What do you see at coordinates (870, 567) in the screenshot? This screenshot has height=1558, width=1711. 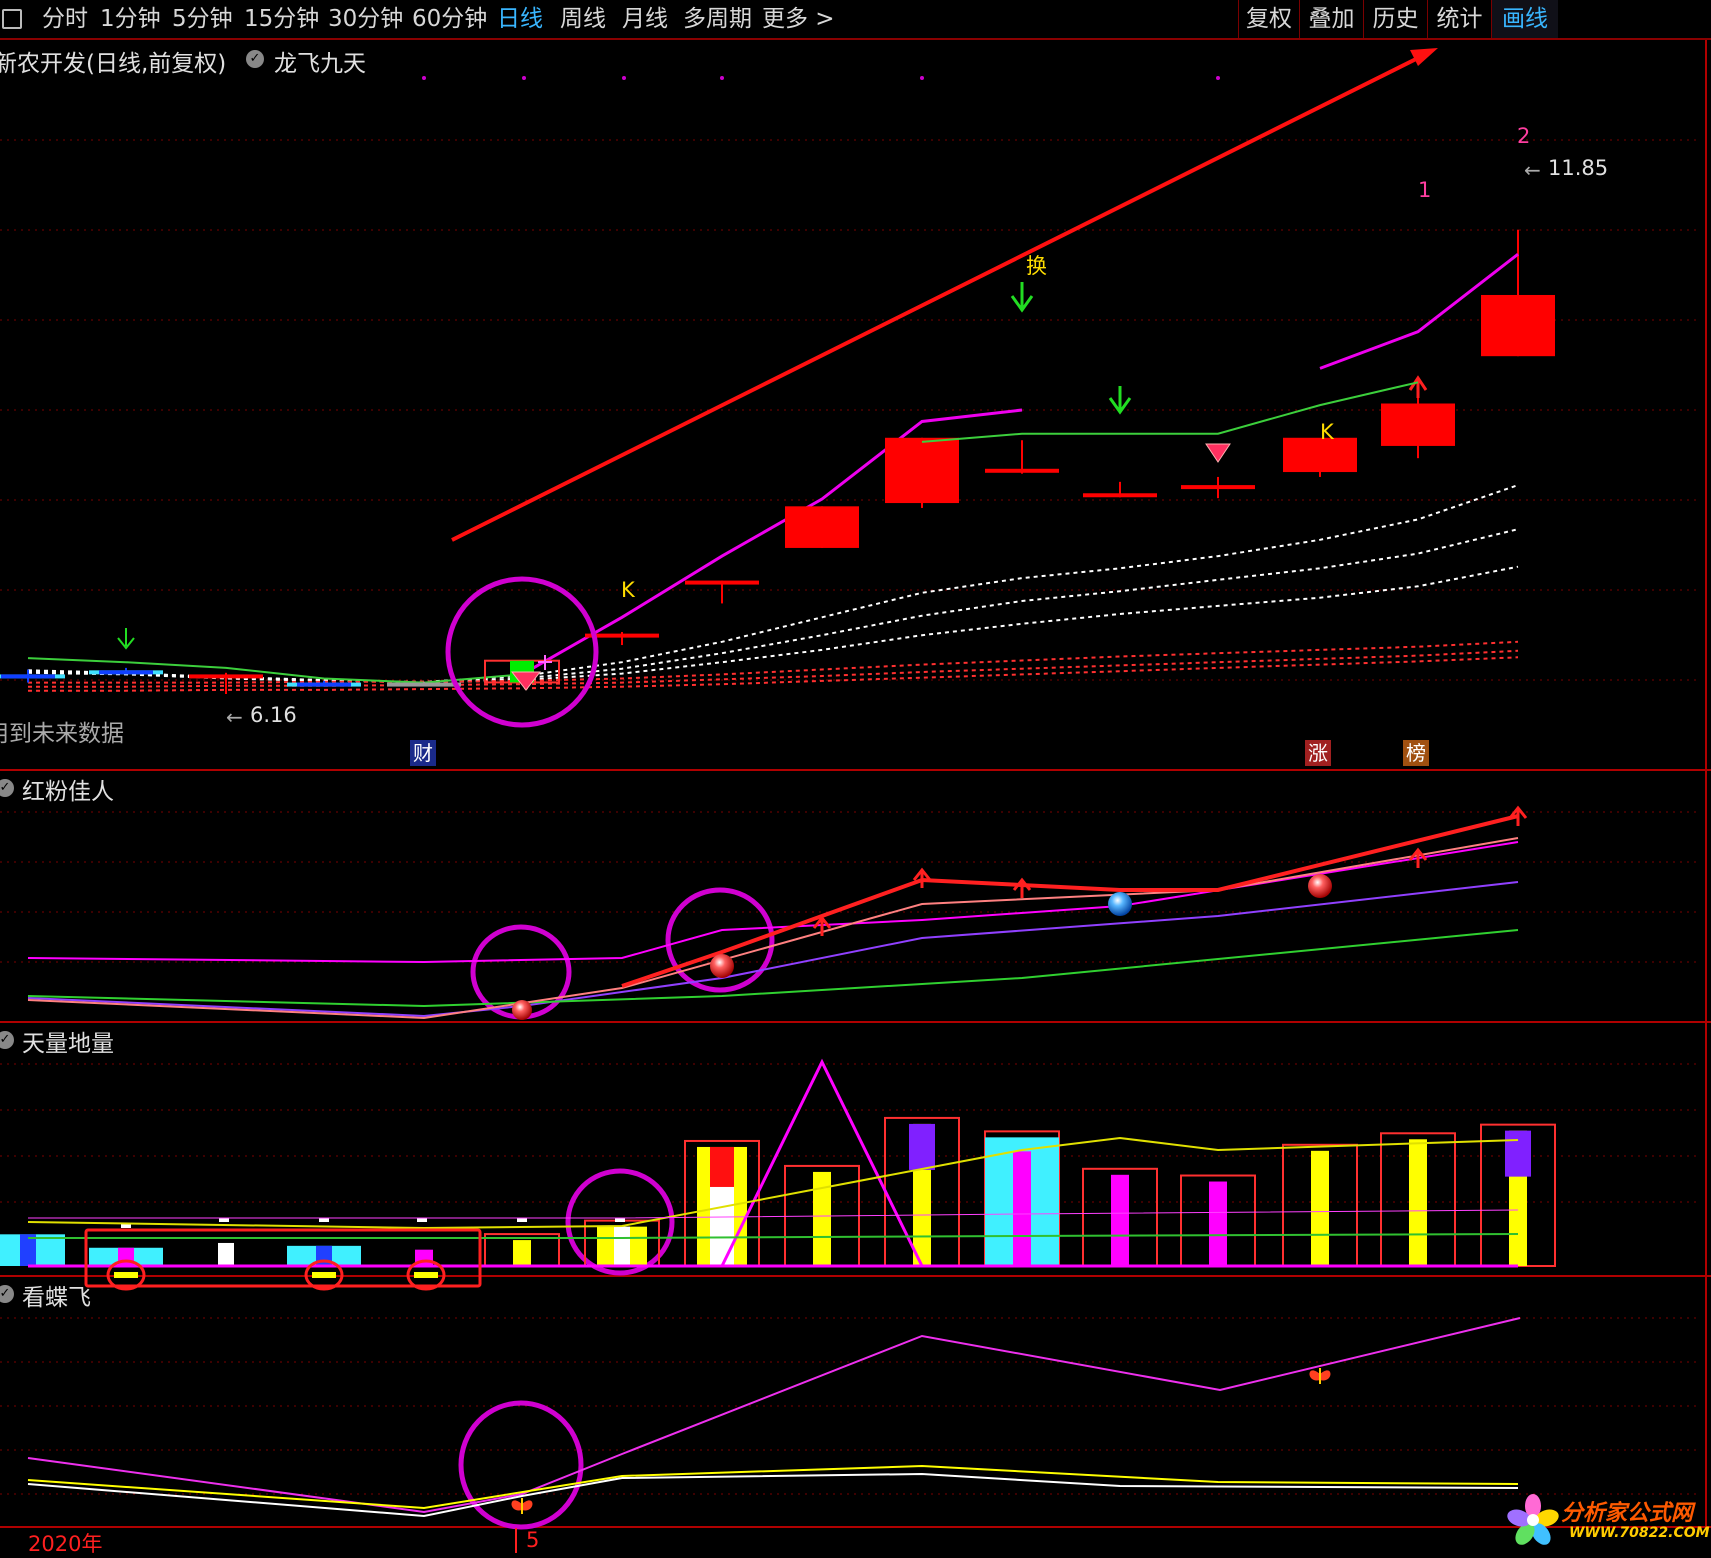 I see `diamond-markers` at bounding box center [870, 567].